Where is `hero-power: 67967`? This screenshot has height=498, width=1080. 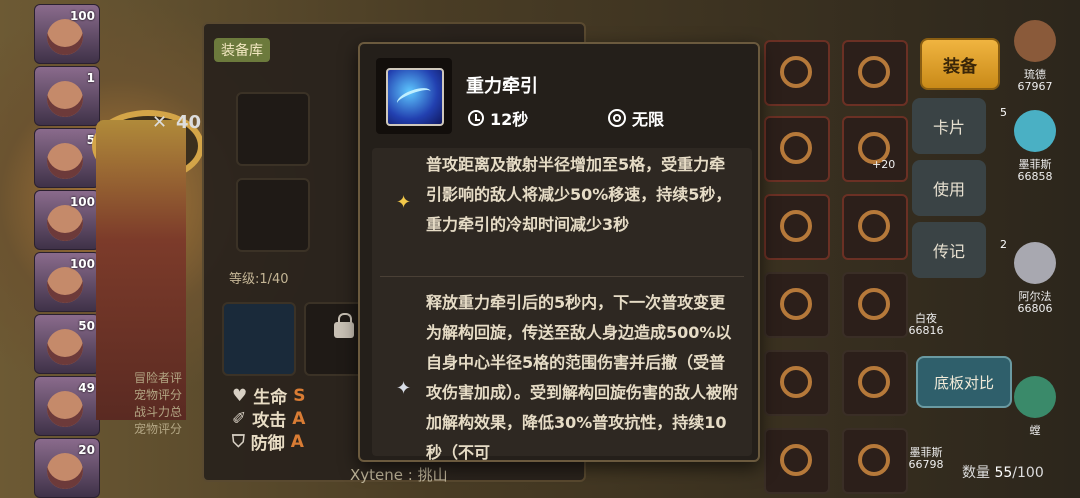 hero-power: 67967 is located at coordinates (1035, 86).